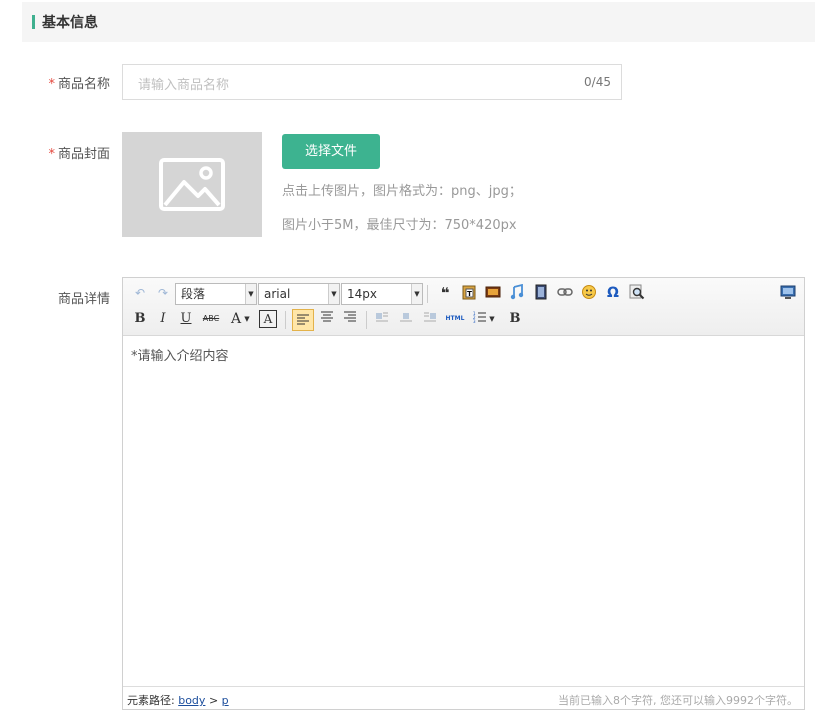 The height and width of the screenshot is (722, 815). What do you see at coordinates (597, 82) in the screenshot?
I see `name-char-count: 0/45` at bounding box center [597, 82].